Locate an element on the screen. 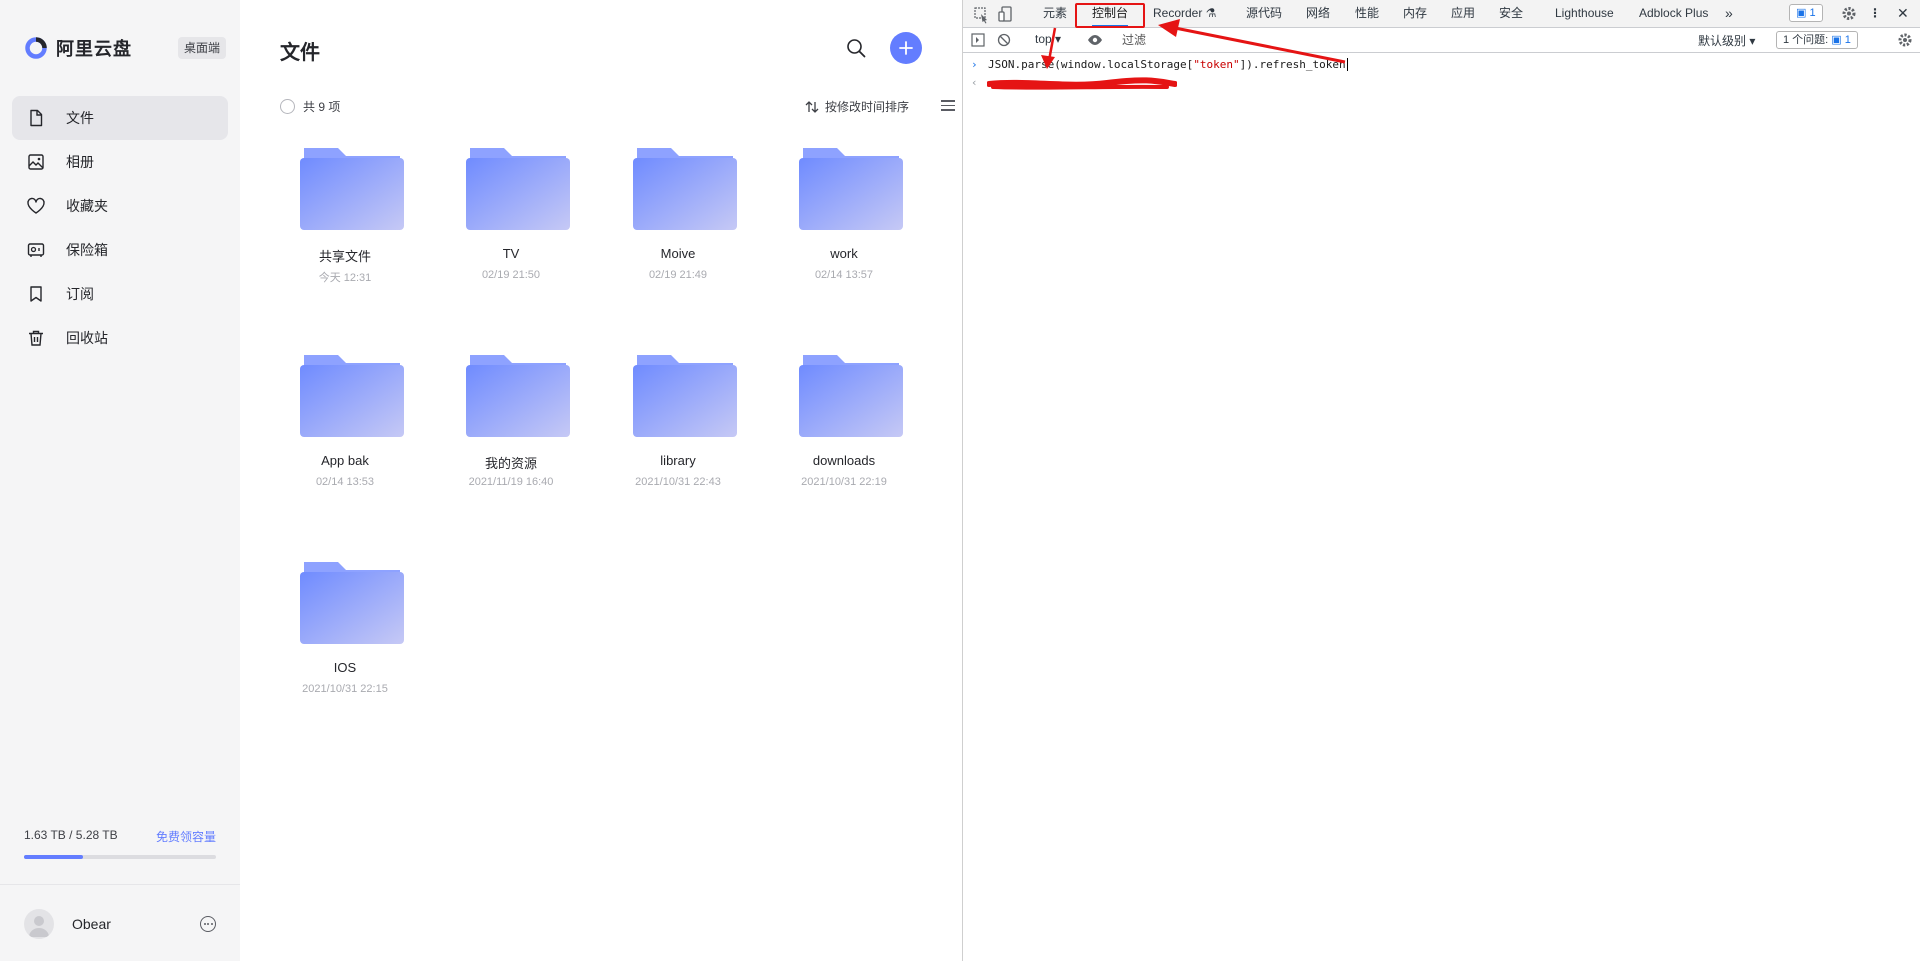 The image size is (1920, 961). annotation-arrows is located at coordinates (1193, 44).